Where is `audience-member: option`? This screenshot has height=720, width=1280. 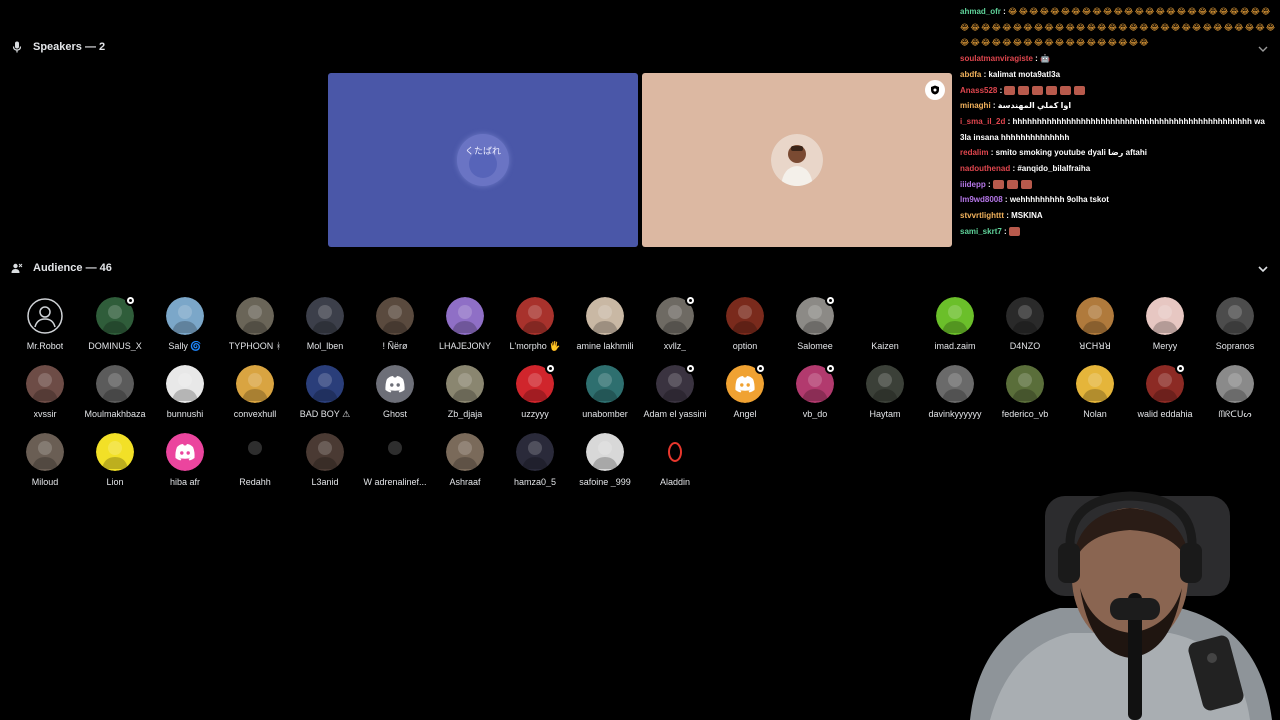 audience-member: option is located at coordinates (745, 324).